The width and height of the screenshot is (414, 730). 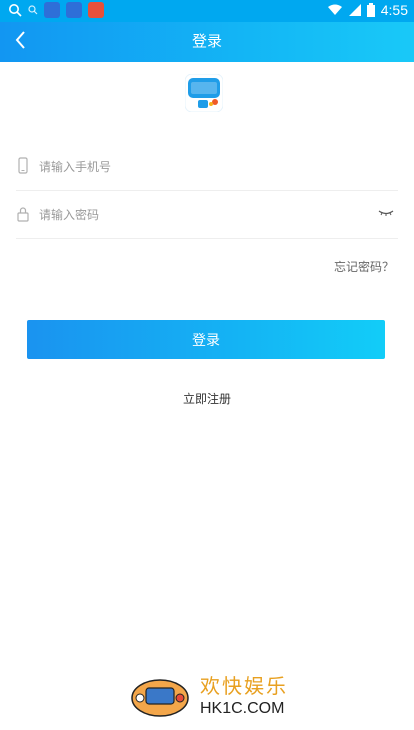 What do you see at coordinates (23, 165) in the screenshot?
I see `phone-icon` at bounding box center [23, 165].